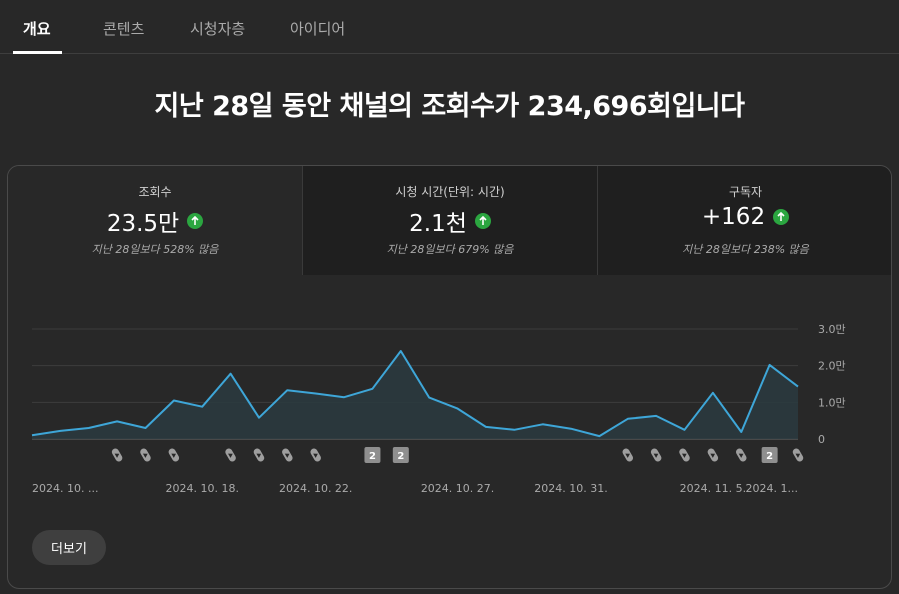 The height and width of the screenshot is (594, 899). What do you see at coordinates (37, 28) in the screenshot?
I see `tab-overview: 개요` at bounding box center [37, 28].